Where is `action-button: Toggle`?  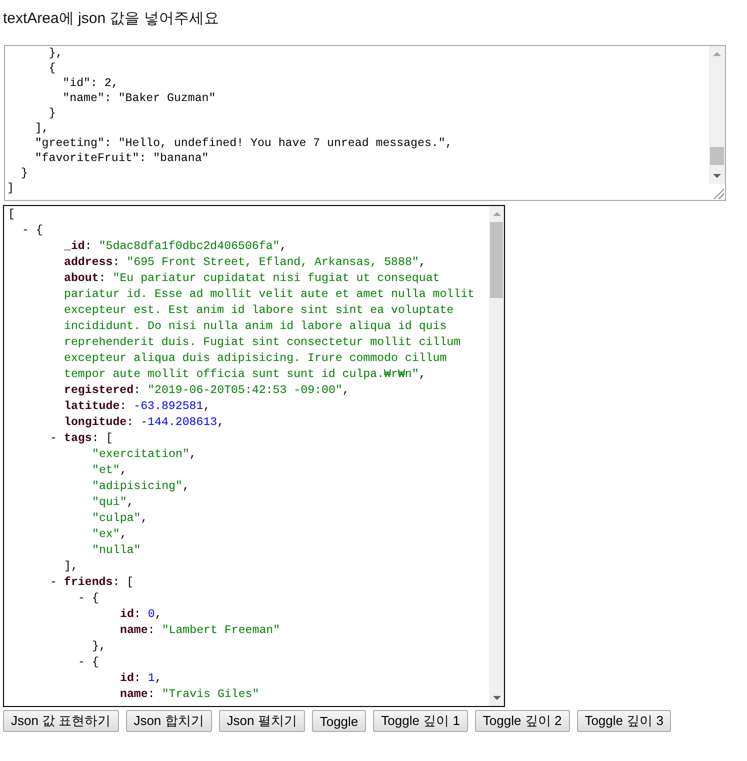
action-button: Toggle is located at coordinates (339, 721).